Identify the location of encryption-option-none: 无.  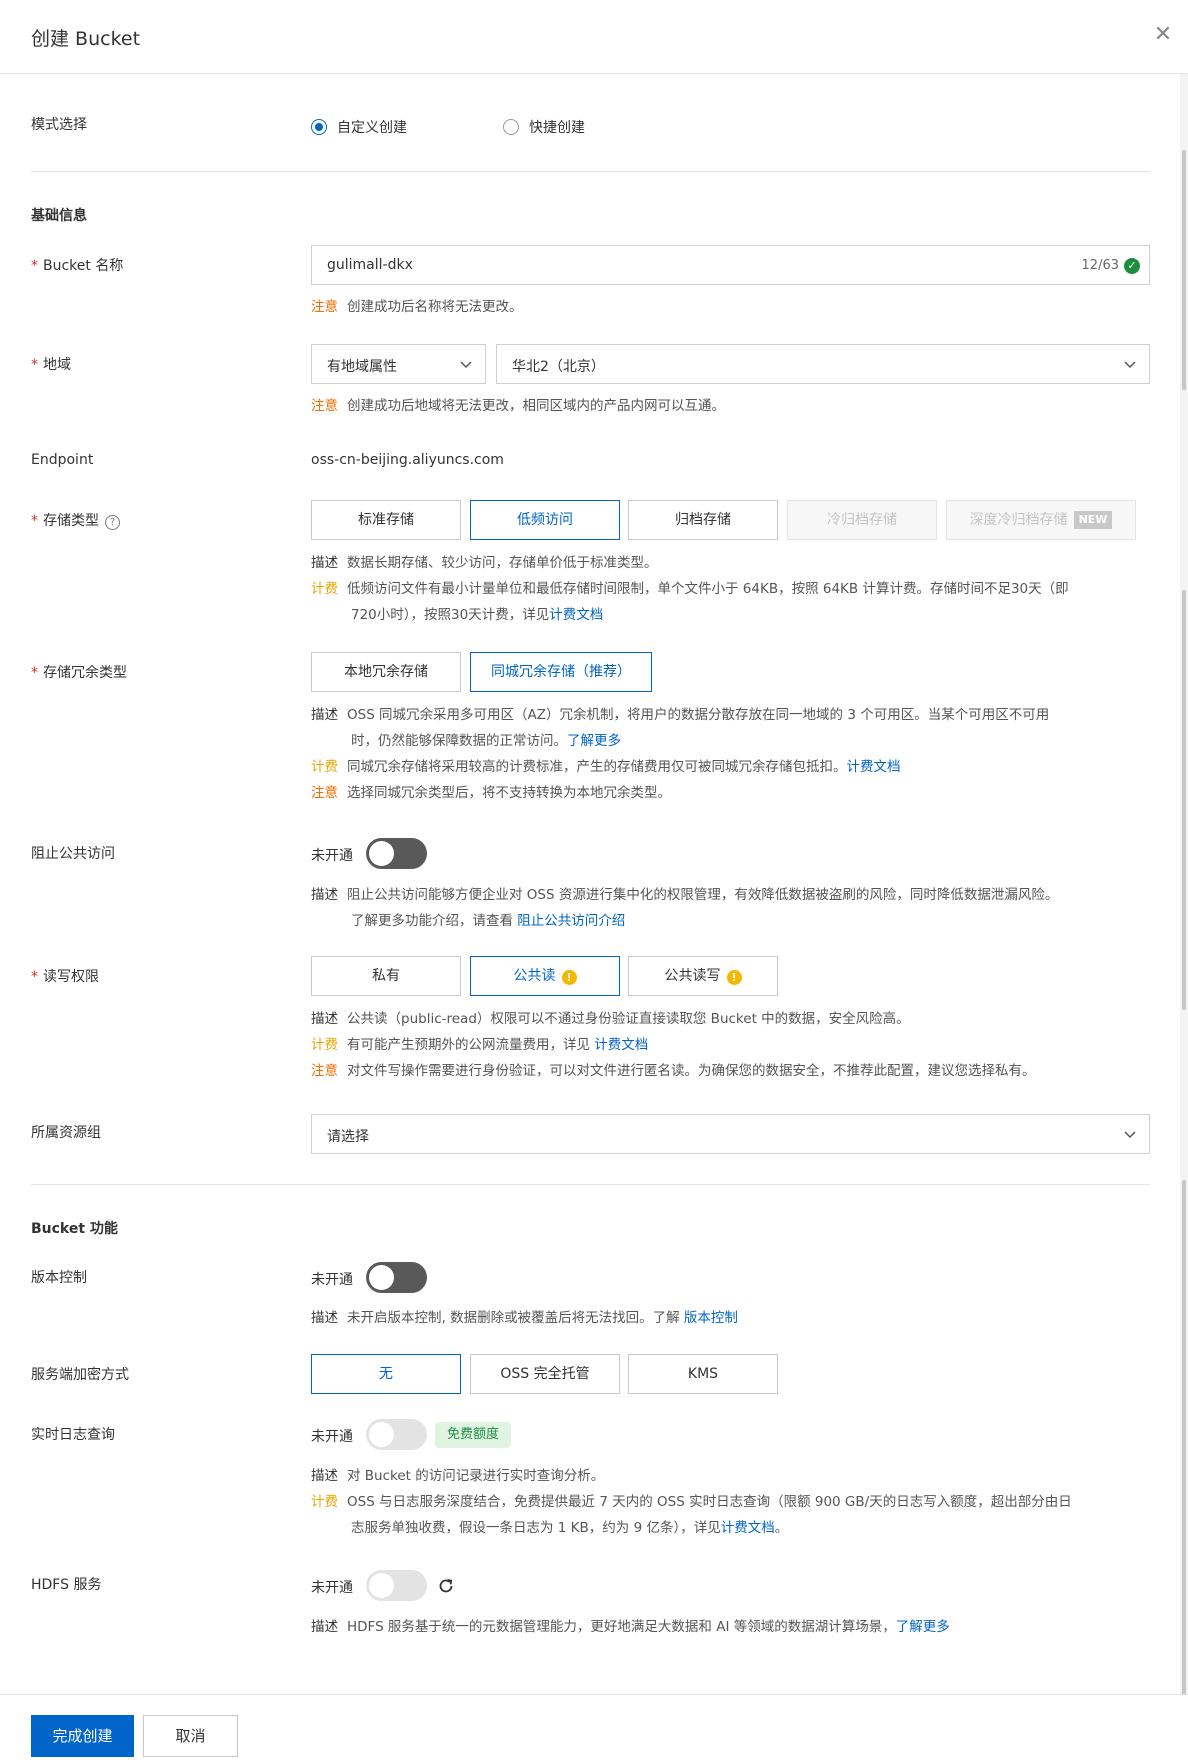
(386, 1374).